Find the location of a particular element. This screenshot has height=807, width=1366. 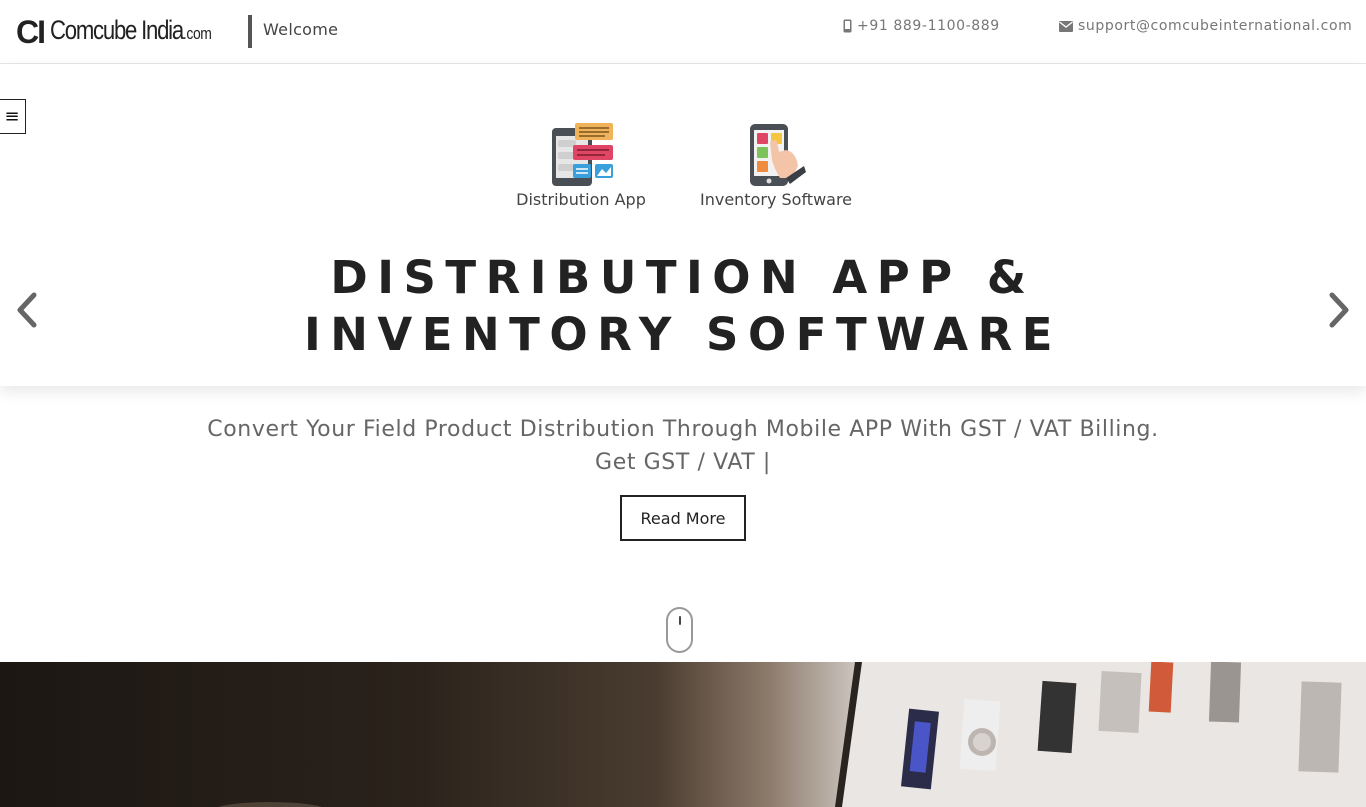

hero-title-line-2: INVENTORY SOFTWARE is located at coordinates (683, 334).